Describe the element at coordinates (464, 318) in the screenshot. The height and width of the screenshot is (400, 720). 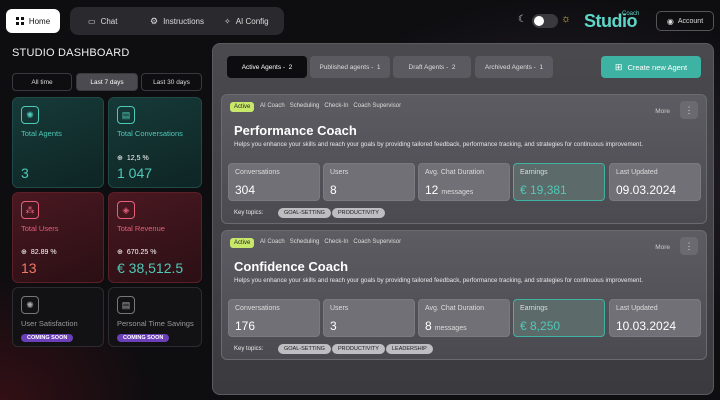
I see `stat-avg-chat-duration: Avg. Chat Duration 8 messages` at that location.